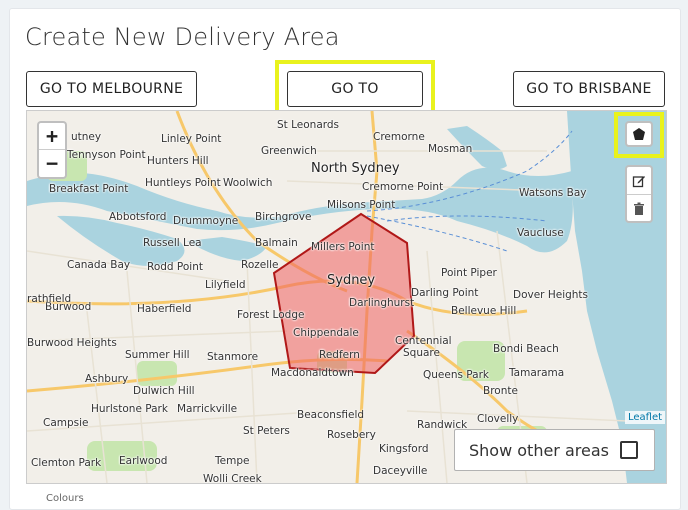  Describe the element at coordinates (276, 243) in the screenshot. I see `map-label: Balmain` at that location.